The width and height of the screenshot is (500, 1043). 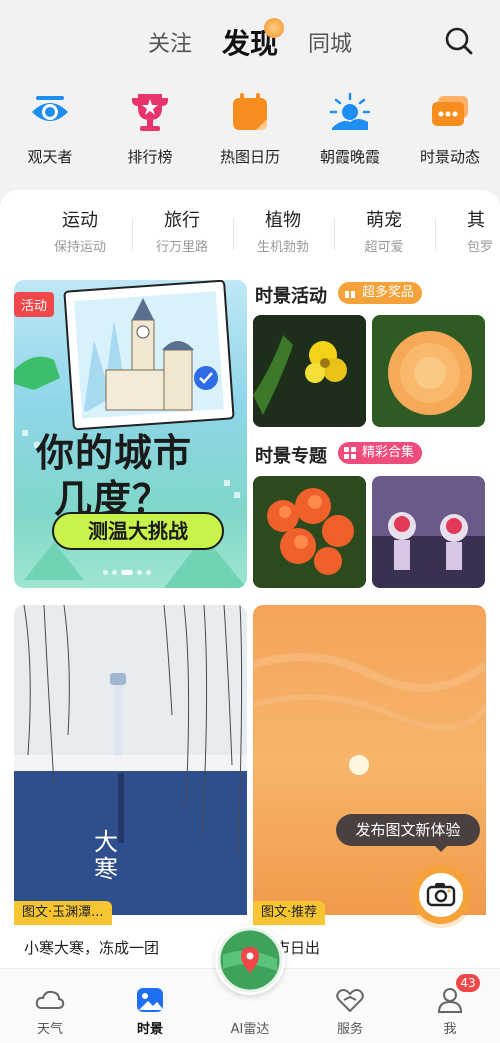 I want to click on thumb-lion-dance, so click(x=428, y=532).